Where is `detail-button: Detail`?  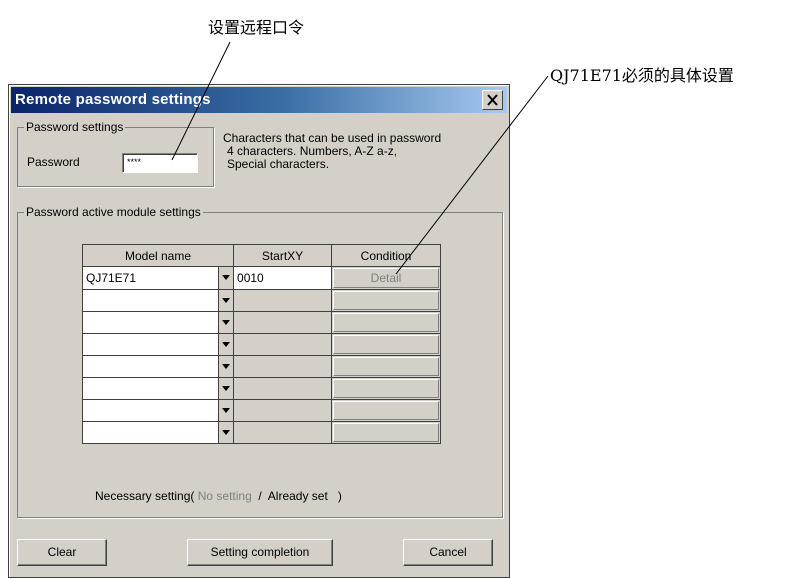
detail-button: Detail is located at coordinates (386, 278).